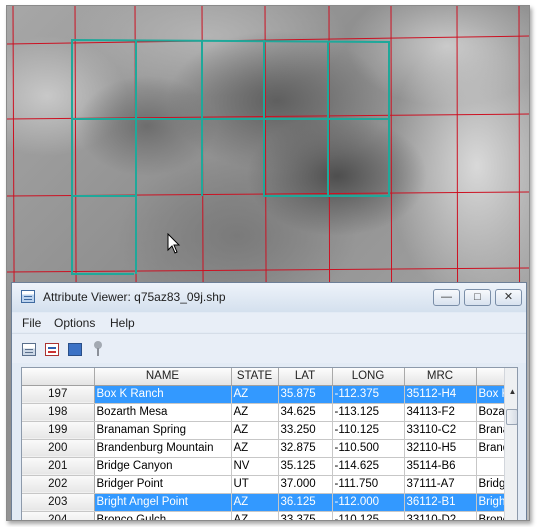  I want to click on vertical-scrollbar: ▲, so click(510, 444).